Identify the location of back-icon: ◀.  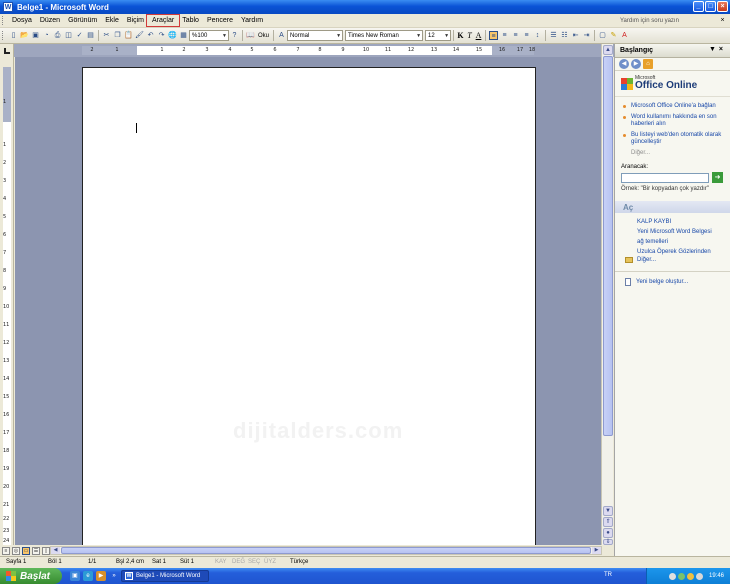
(624, 64).